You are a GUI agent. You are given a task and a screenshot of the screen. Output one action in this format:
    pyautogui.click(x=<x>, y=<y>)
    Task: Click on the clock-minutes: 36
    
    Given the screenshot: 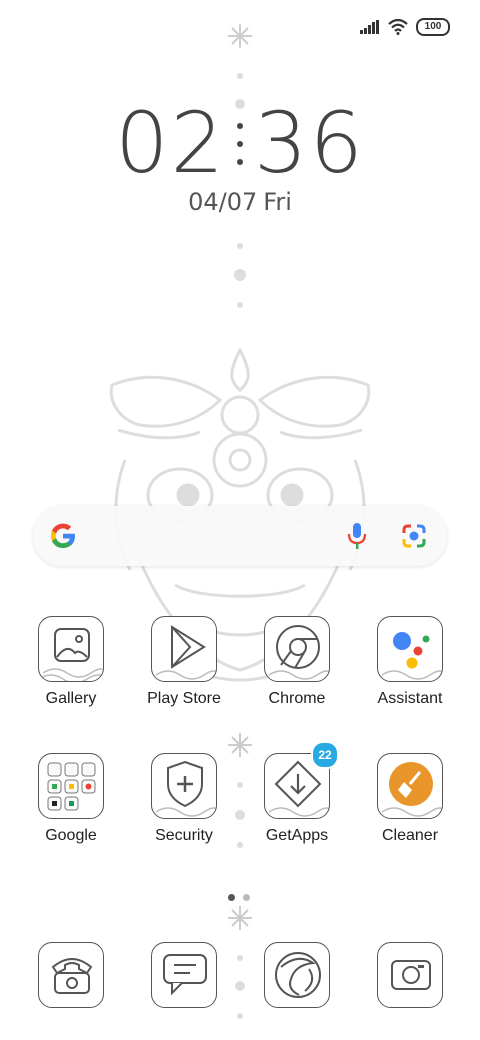 What is the action you would take?
    pyautogui.click(x=309, y=143)
    